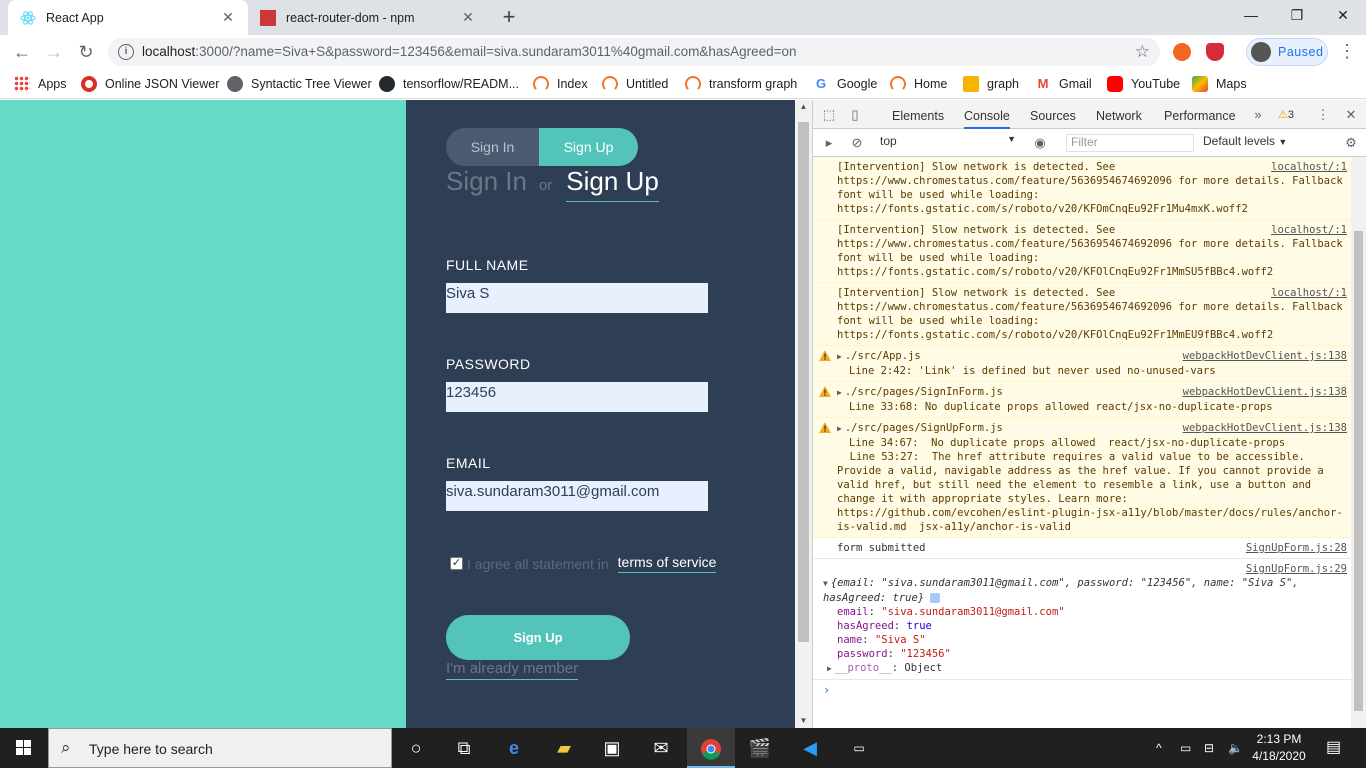  Describe the element at coordinates (1119, 114) in the screenshot. I see `devtools-tab-network: Network` at that location.